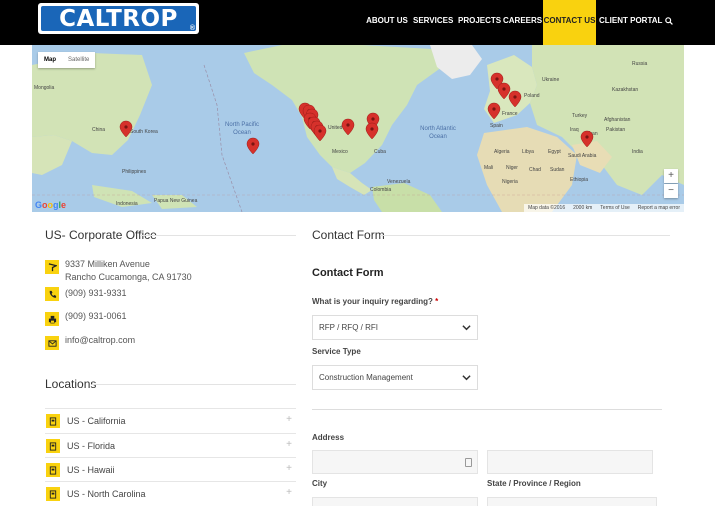 The width and height of the screenshot is (715, 506). What do you see at coordinates (348, 273) in the screenshot?
I see `form-title: Contact Form` at bounding box center [348, 273].